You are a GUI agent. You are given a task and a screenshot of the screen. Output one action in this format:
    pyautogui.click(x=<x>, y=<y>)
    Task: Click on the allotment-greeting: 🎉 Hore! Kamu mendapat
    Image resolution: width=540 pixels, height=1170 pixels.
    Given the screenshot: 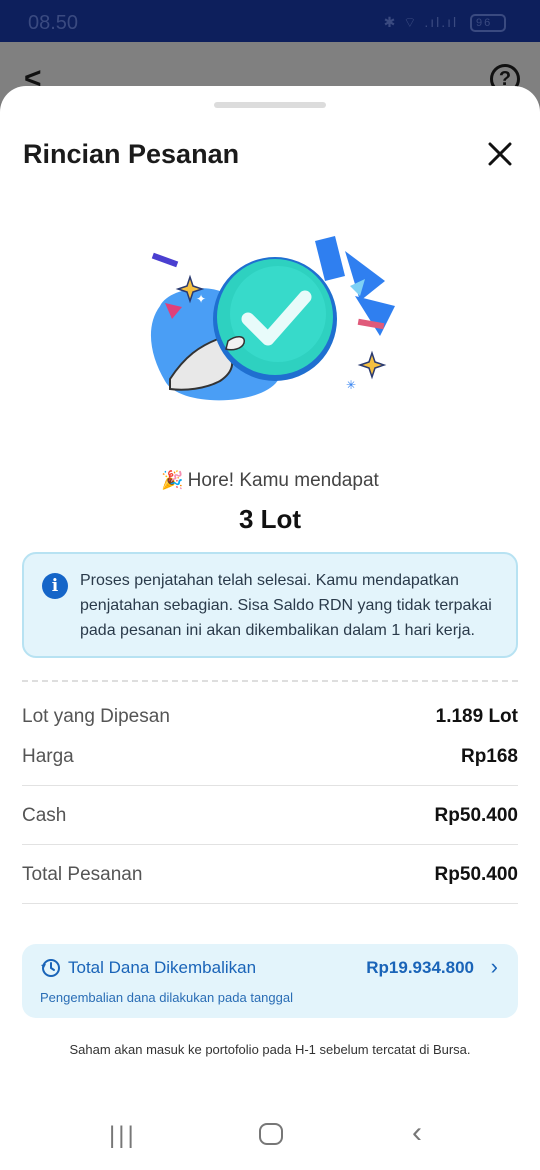 What is the action you would take?
    pyautogui.click(x=270, y=481)
    